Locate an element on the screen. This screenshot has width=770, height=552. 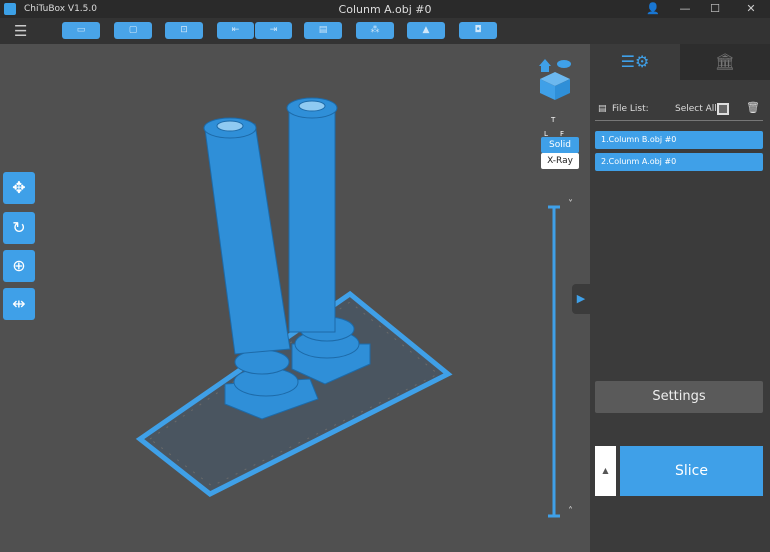
slice-options-button: ▲ is located at coordinates (605, 471).